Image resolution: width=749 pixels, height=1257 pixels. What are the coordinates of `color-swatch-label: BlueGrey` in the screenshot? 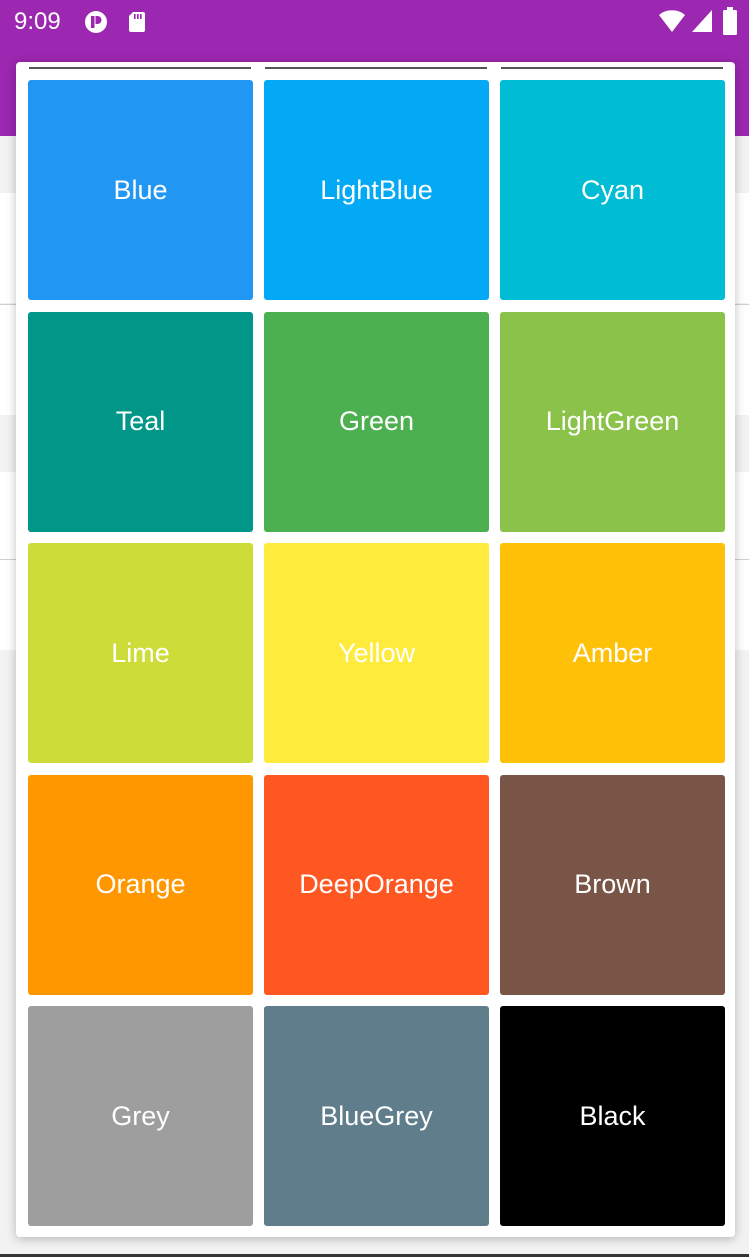 It's located at (376, 1115).